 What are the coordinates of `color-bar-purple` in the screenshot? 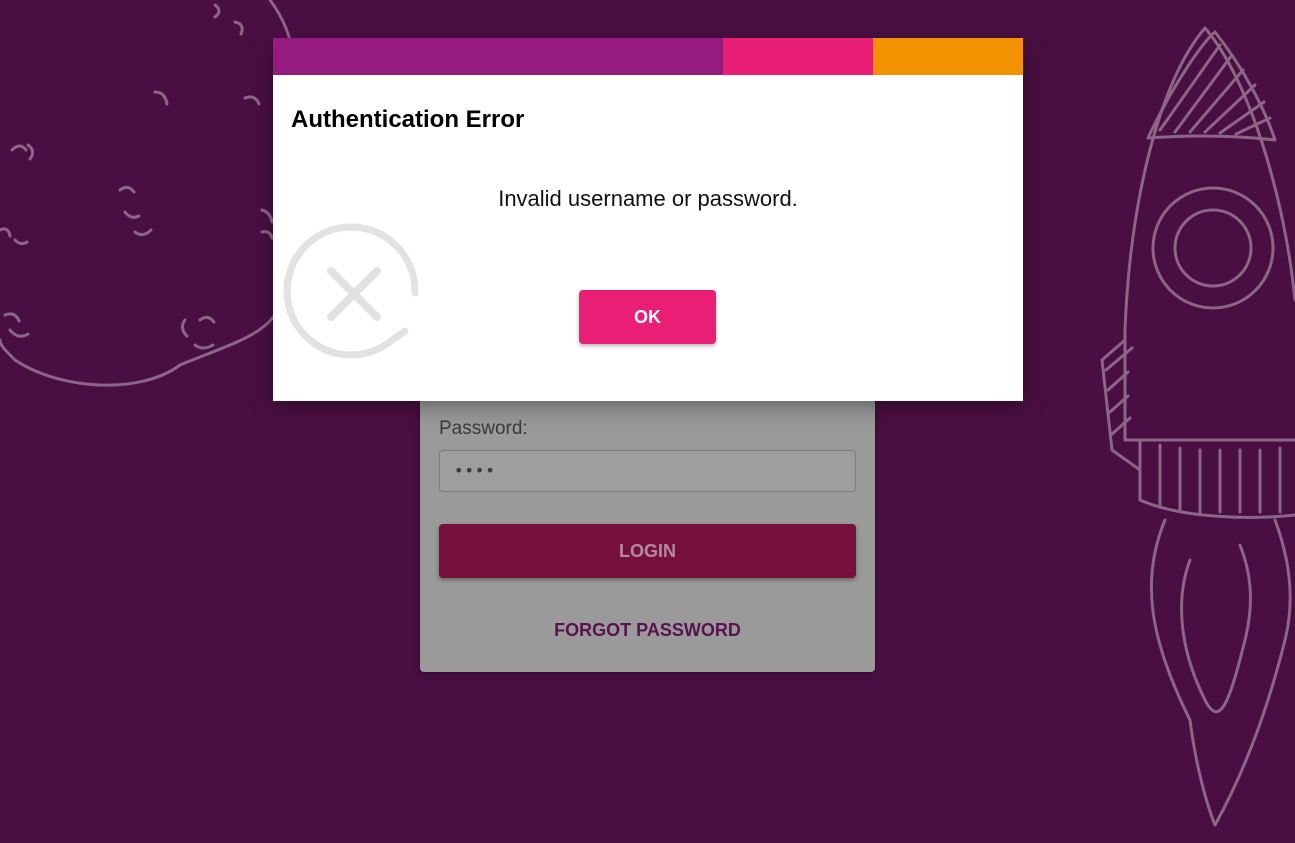 It's located at (498, 56).